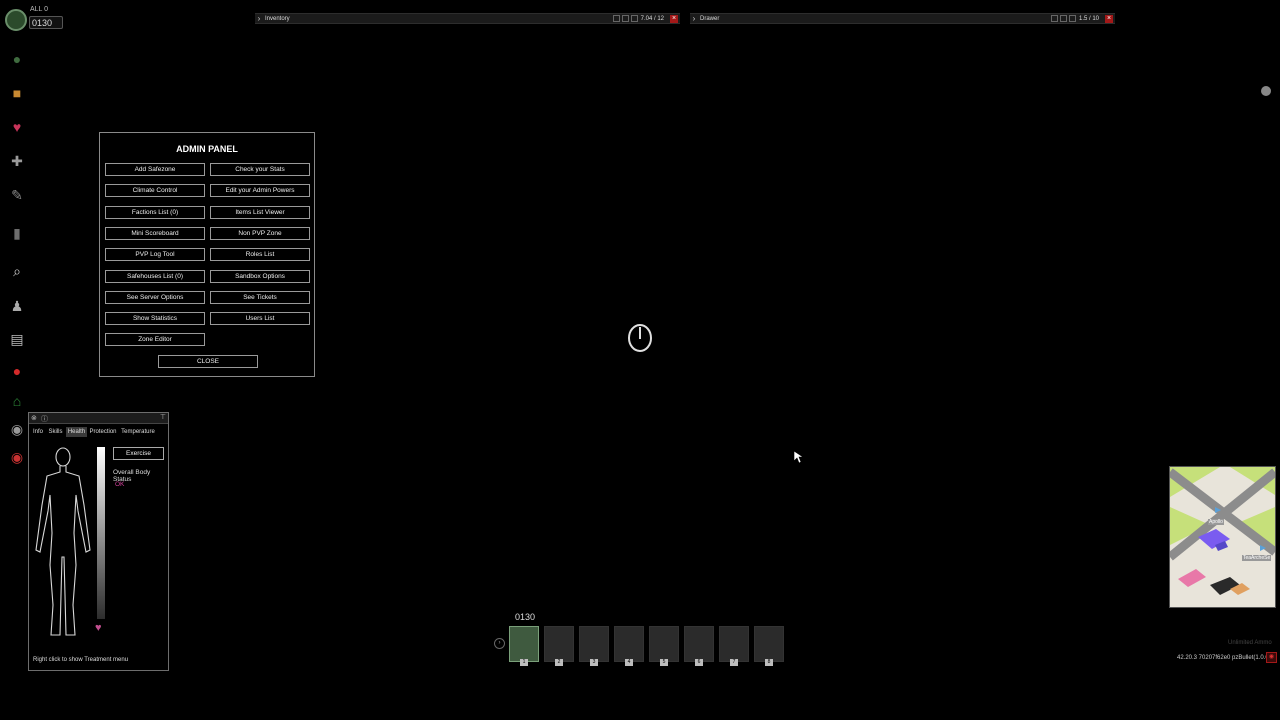 The width and height of the screenshot is (1280, 720). I want to click on power-icon, so click(640, 338).